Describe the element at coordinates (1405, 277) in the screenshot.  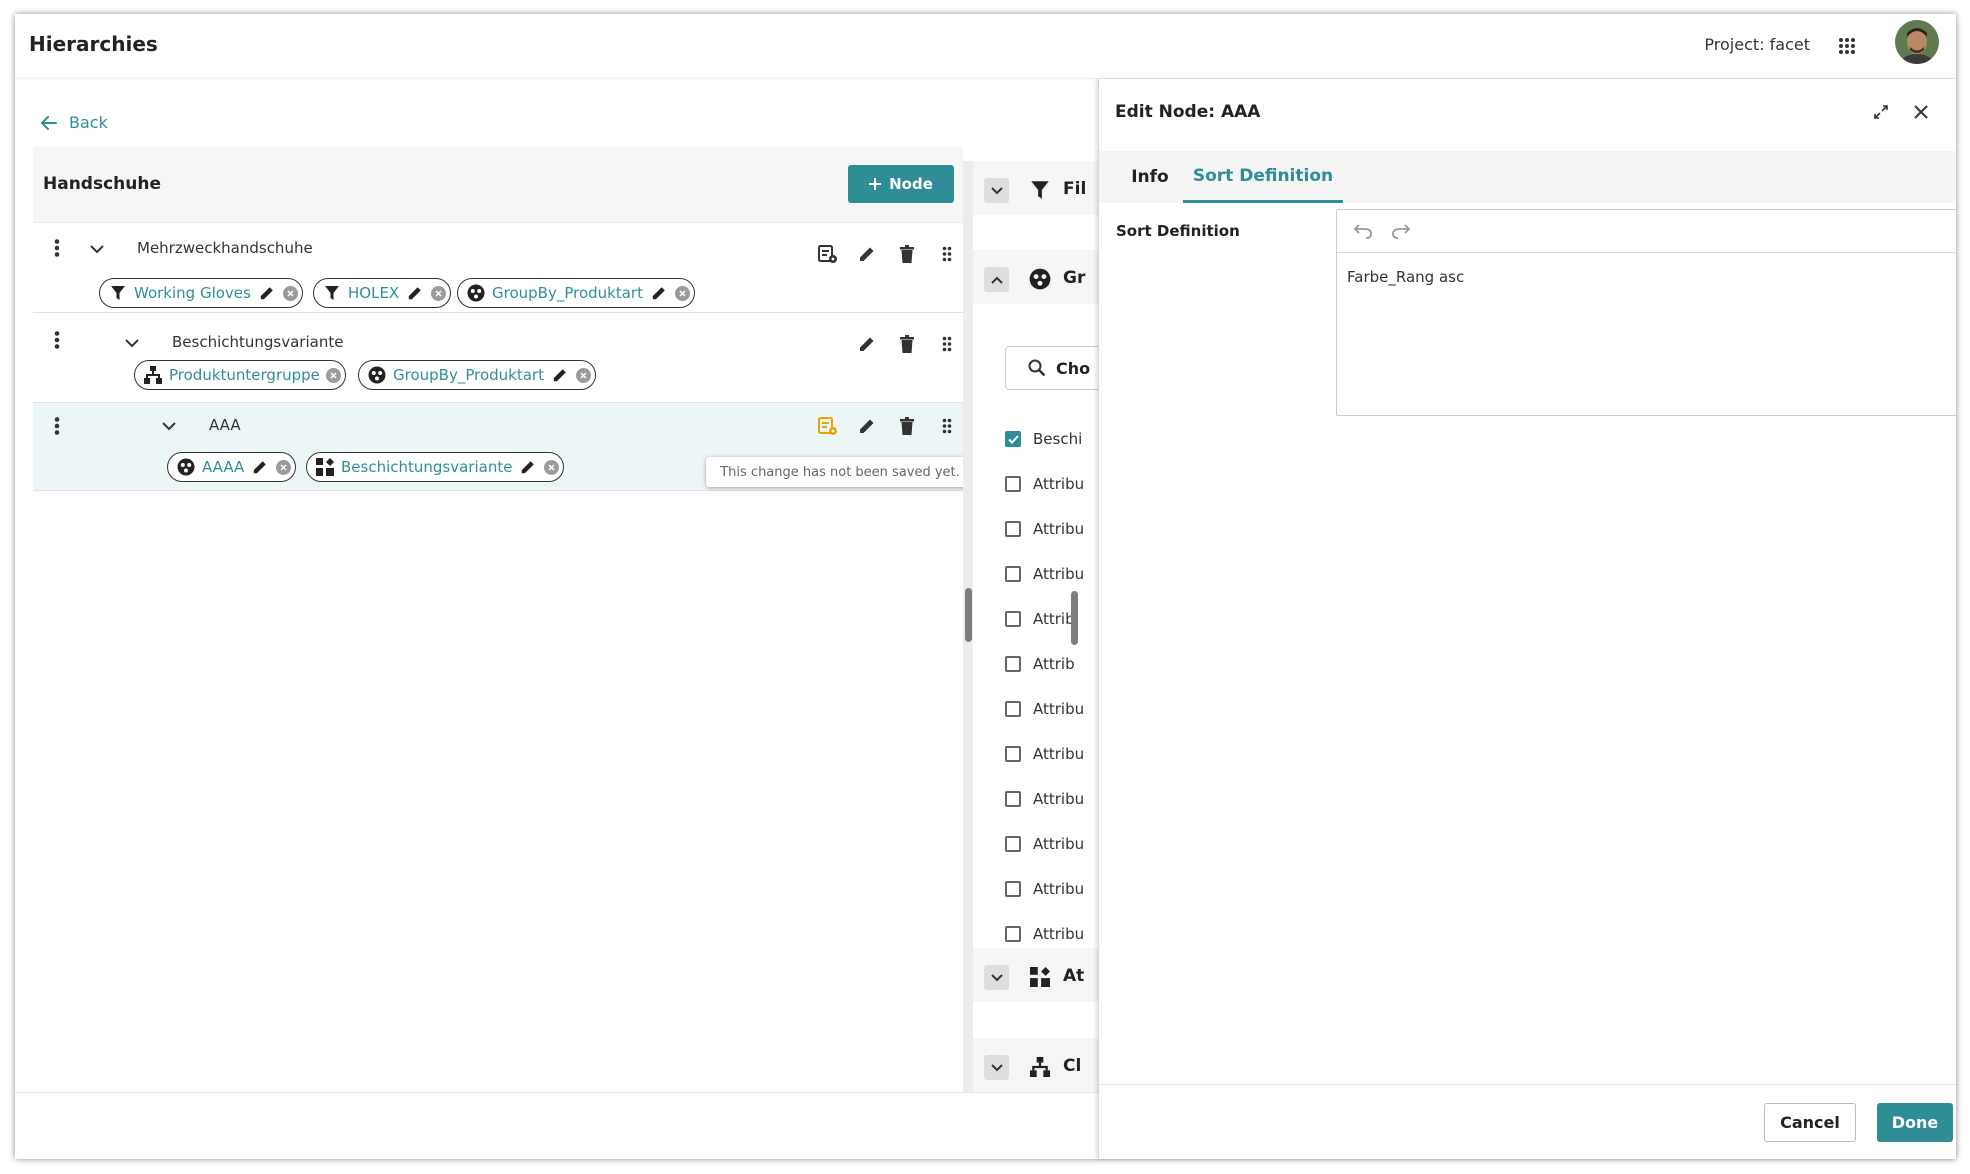
I see `editor-content: Farbe_Rang asc` at that location.